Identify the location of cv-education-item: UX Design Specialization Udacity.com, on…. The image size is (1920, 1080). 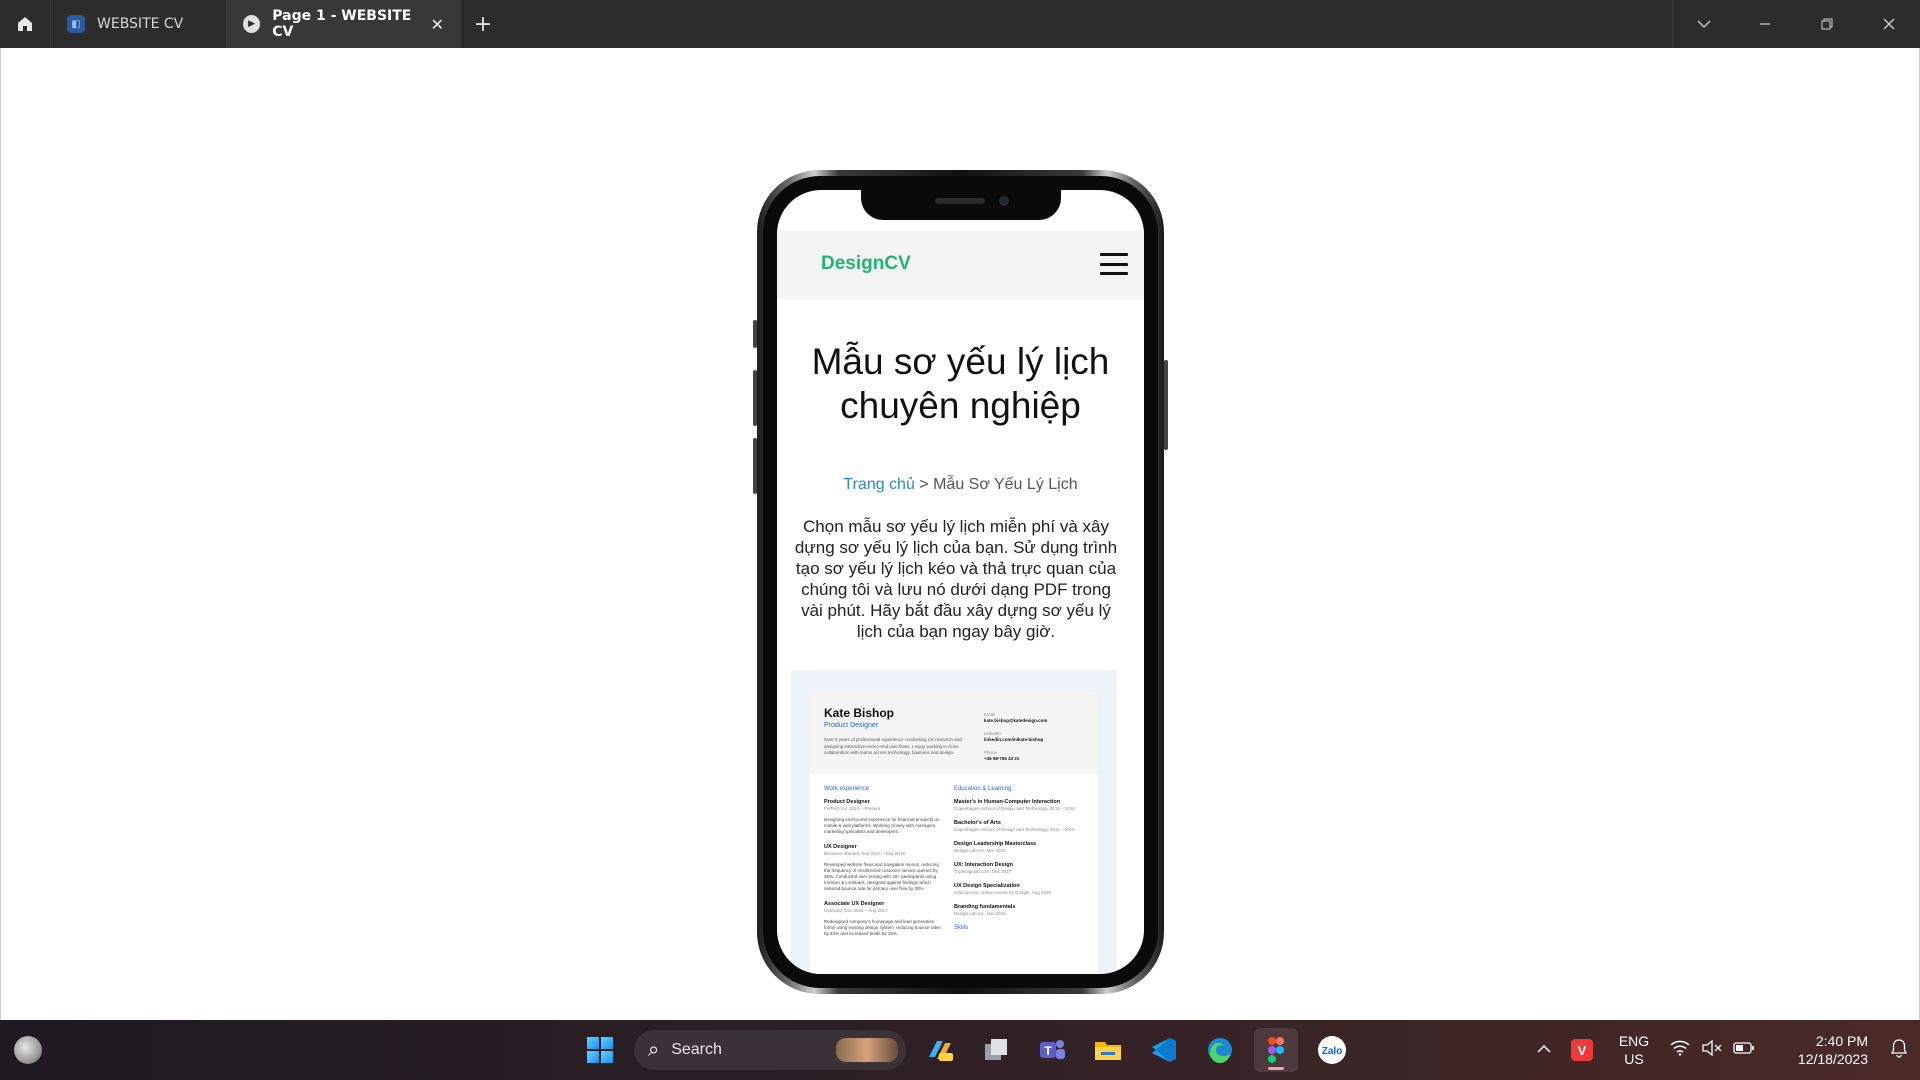
(1015, 889).